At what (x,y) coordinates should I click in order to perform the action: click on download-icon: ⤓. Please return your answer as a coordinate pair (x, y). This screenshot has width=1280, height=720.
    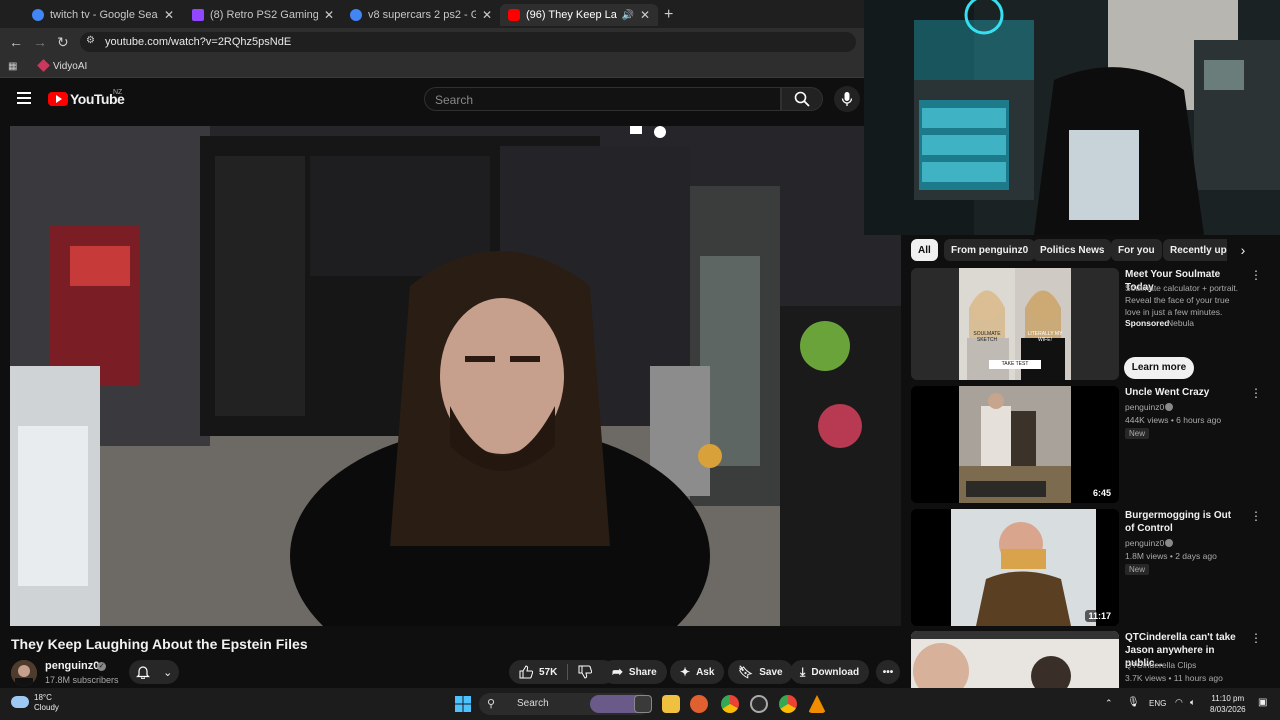
    Looking at the image, I should click on (803, 671).